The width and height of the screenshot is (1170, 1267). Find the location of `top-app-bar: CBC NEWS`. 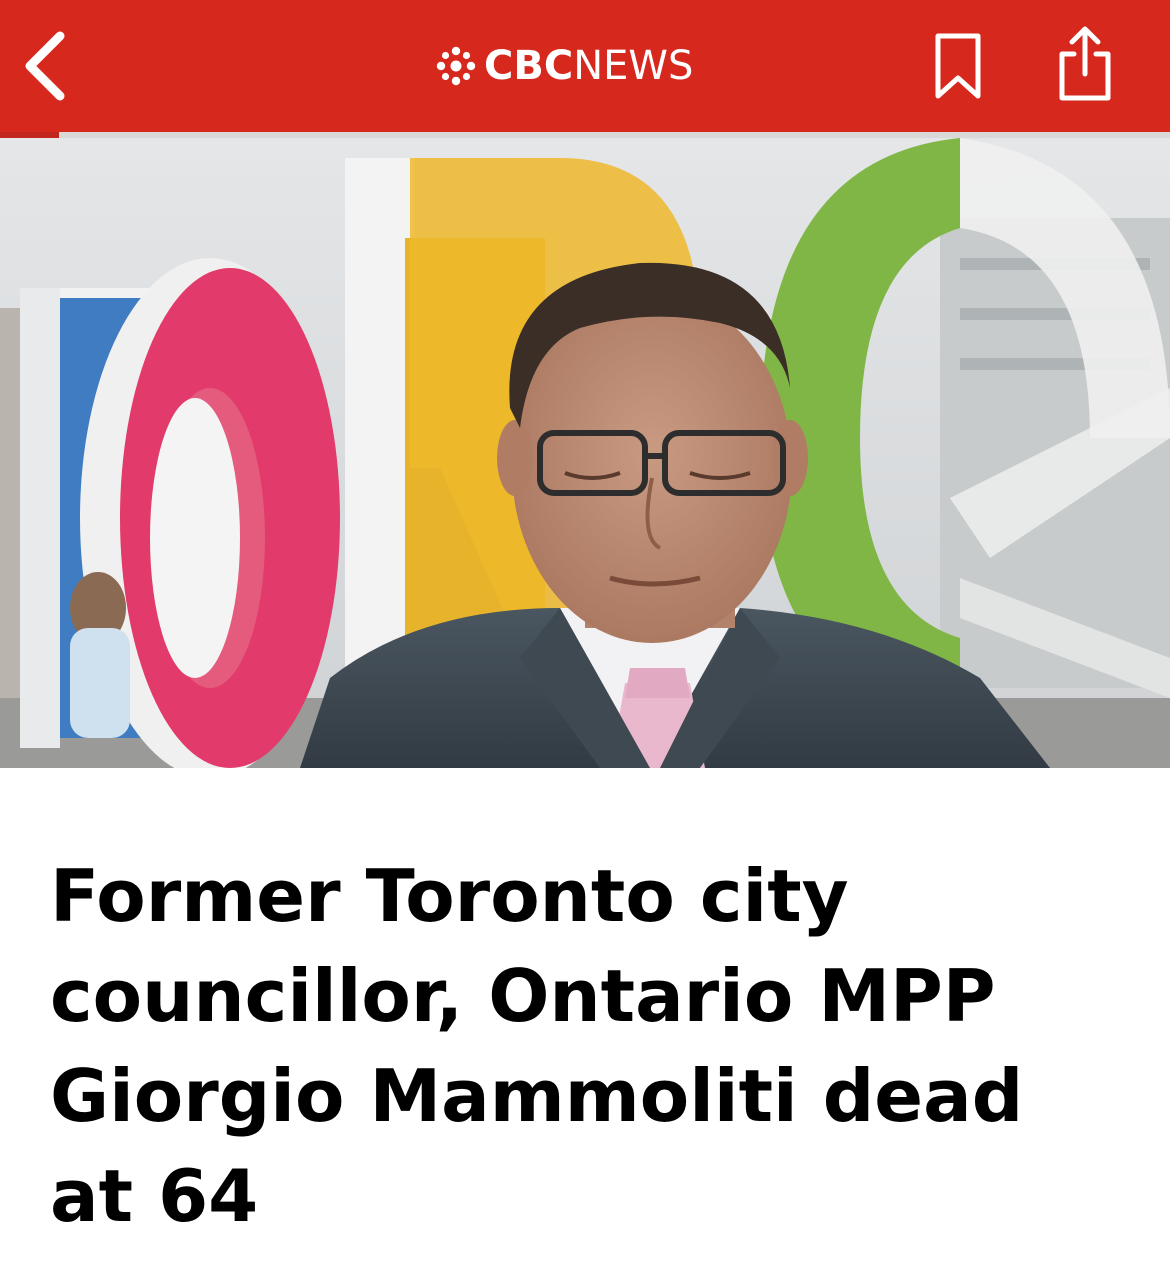

top-app-bar: CBC NEWS is located at coordinates (585, 66).